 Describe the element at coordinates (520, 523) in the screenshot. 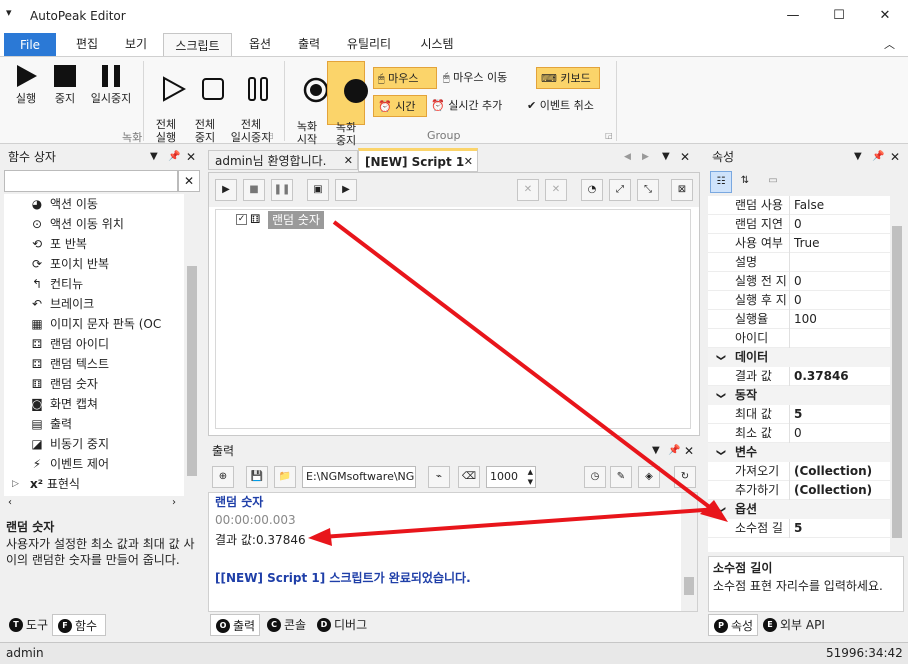

I see `annotation-arrow` at that location.